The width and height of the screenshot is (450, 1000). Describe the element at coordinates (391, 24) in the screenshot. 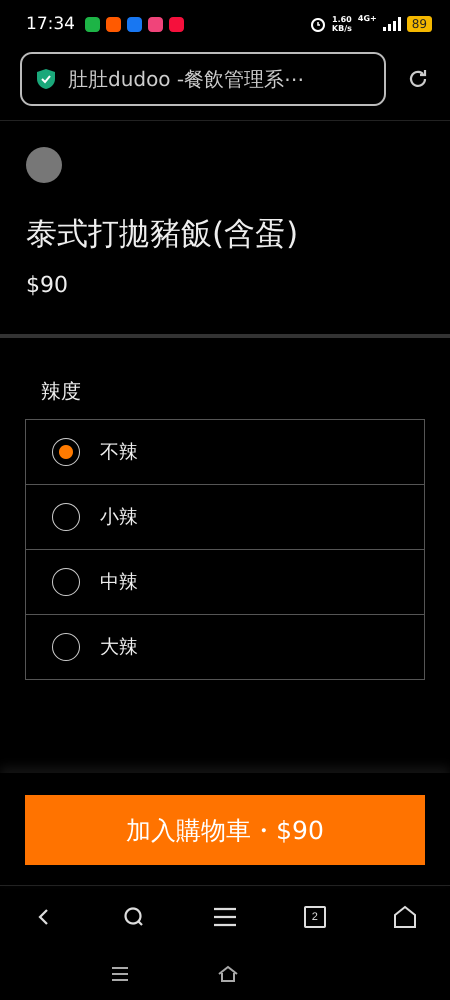

I see `signal-icon` at that location.